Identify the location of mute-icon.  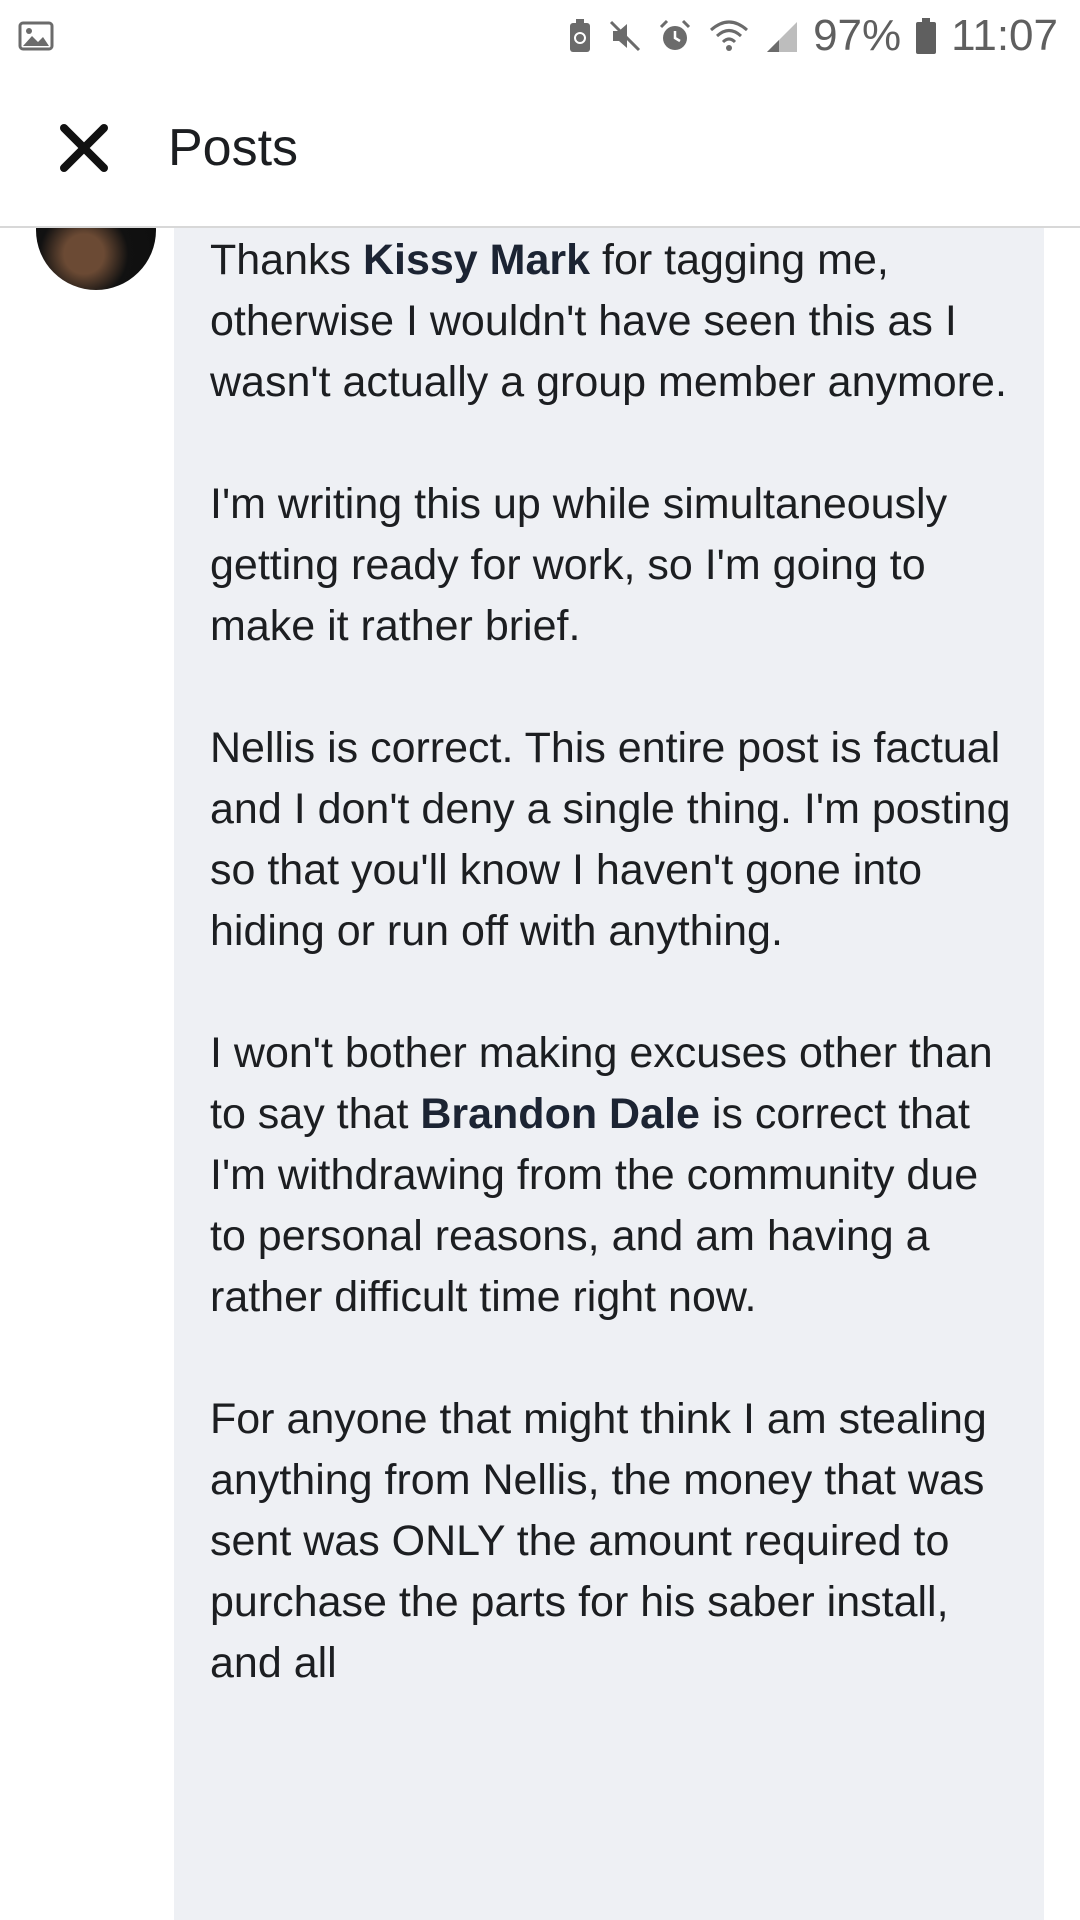
(625, 36).